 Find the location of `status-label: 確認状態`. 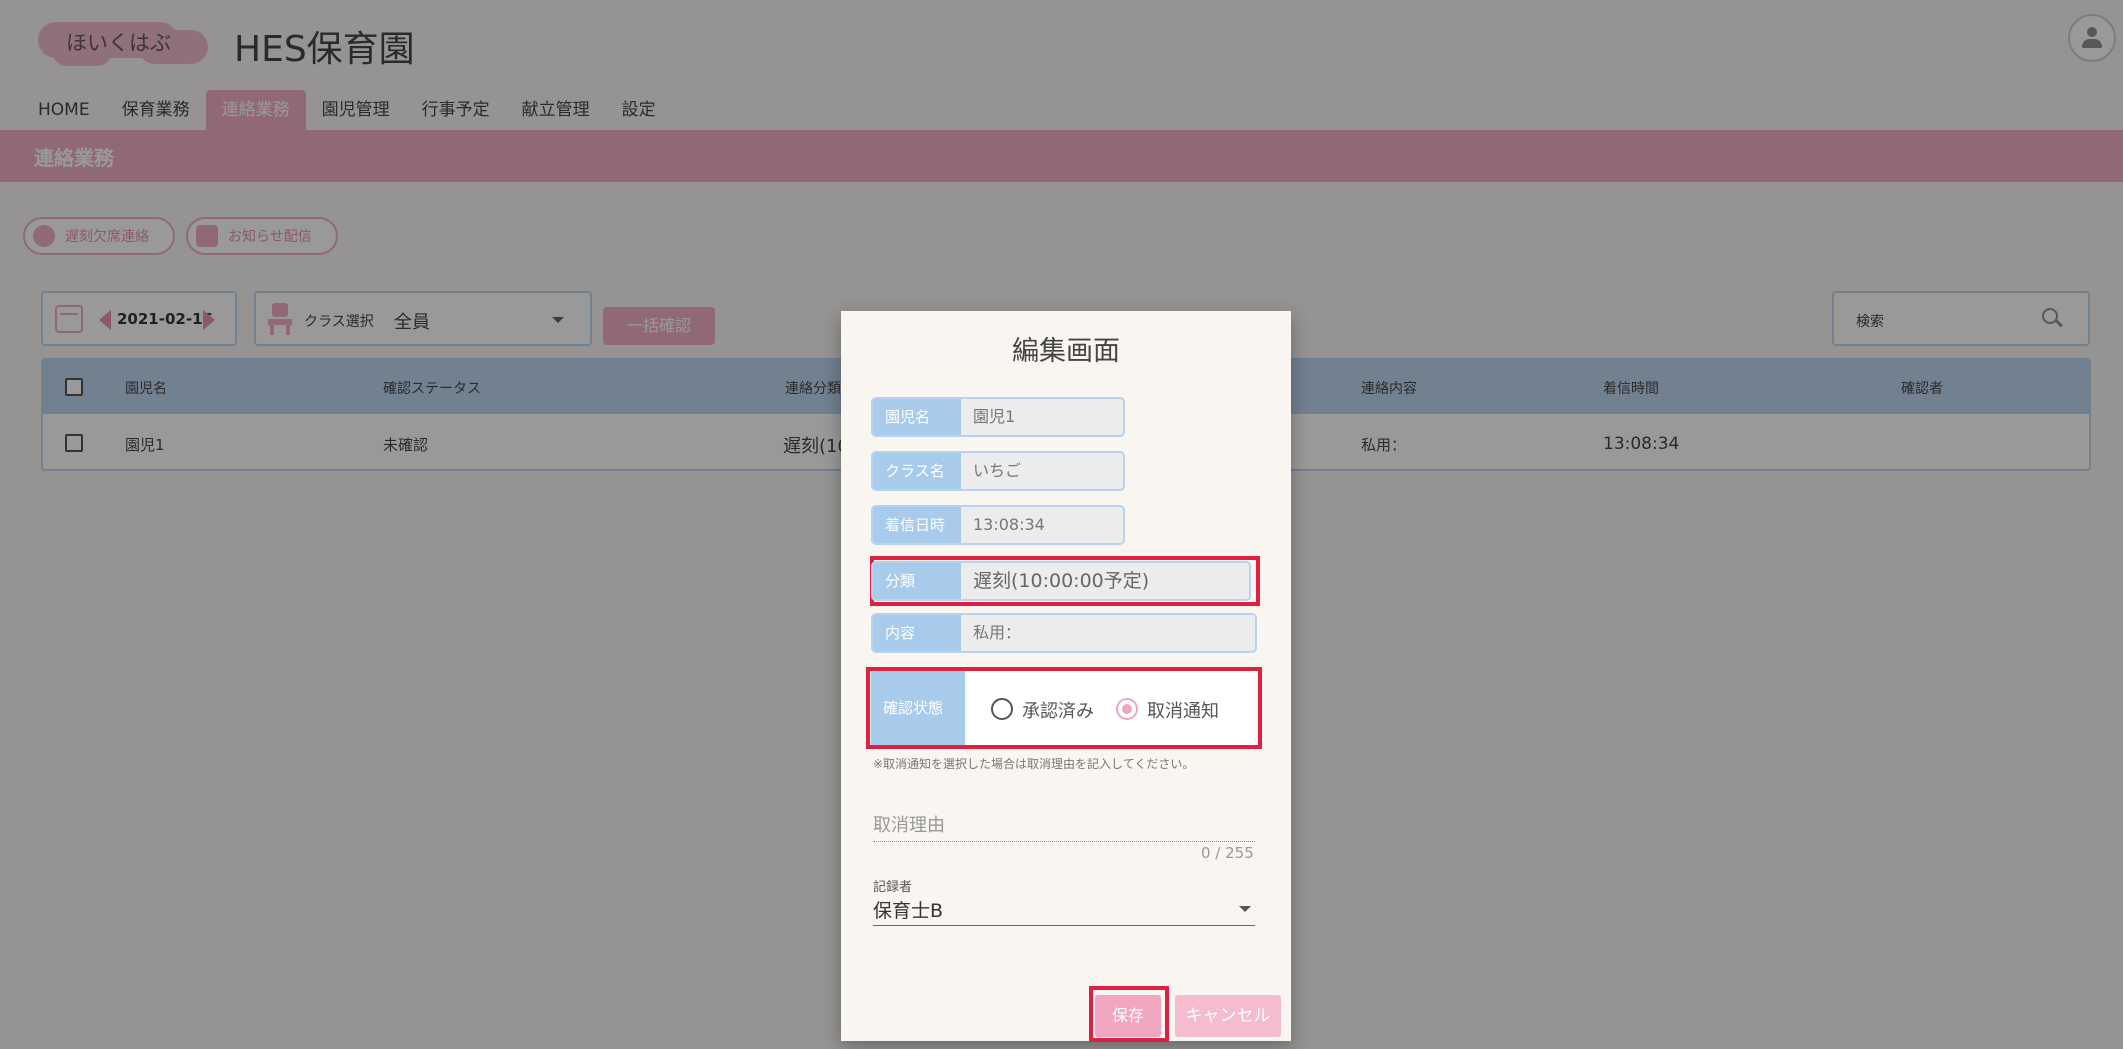

status-label: 確認状態 is located at coordinates (918, 708).